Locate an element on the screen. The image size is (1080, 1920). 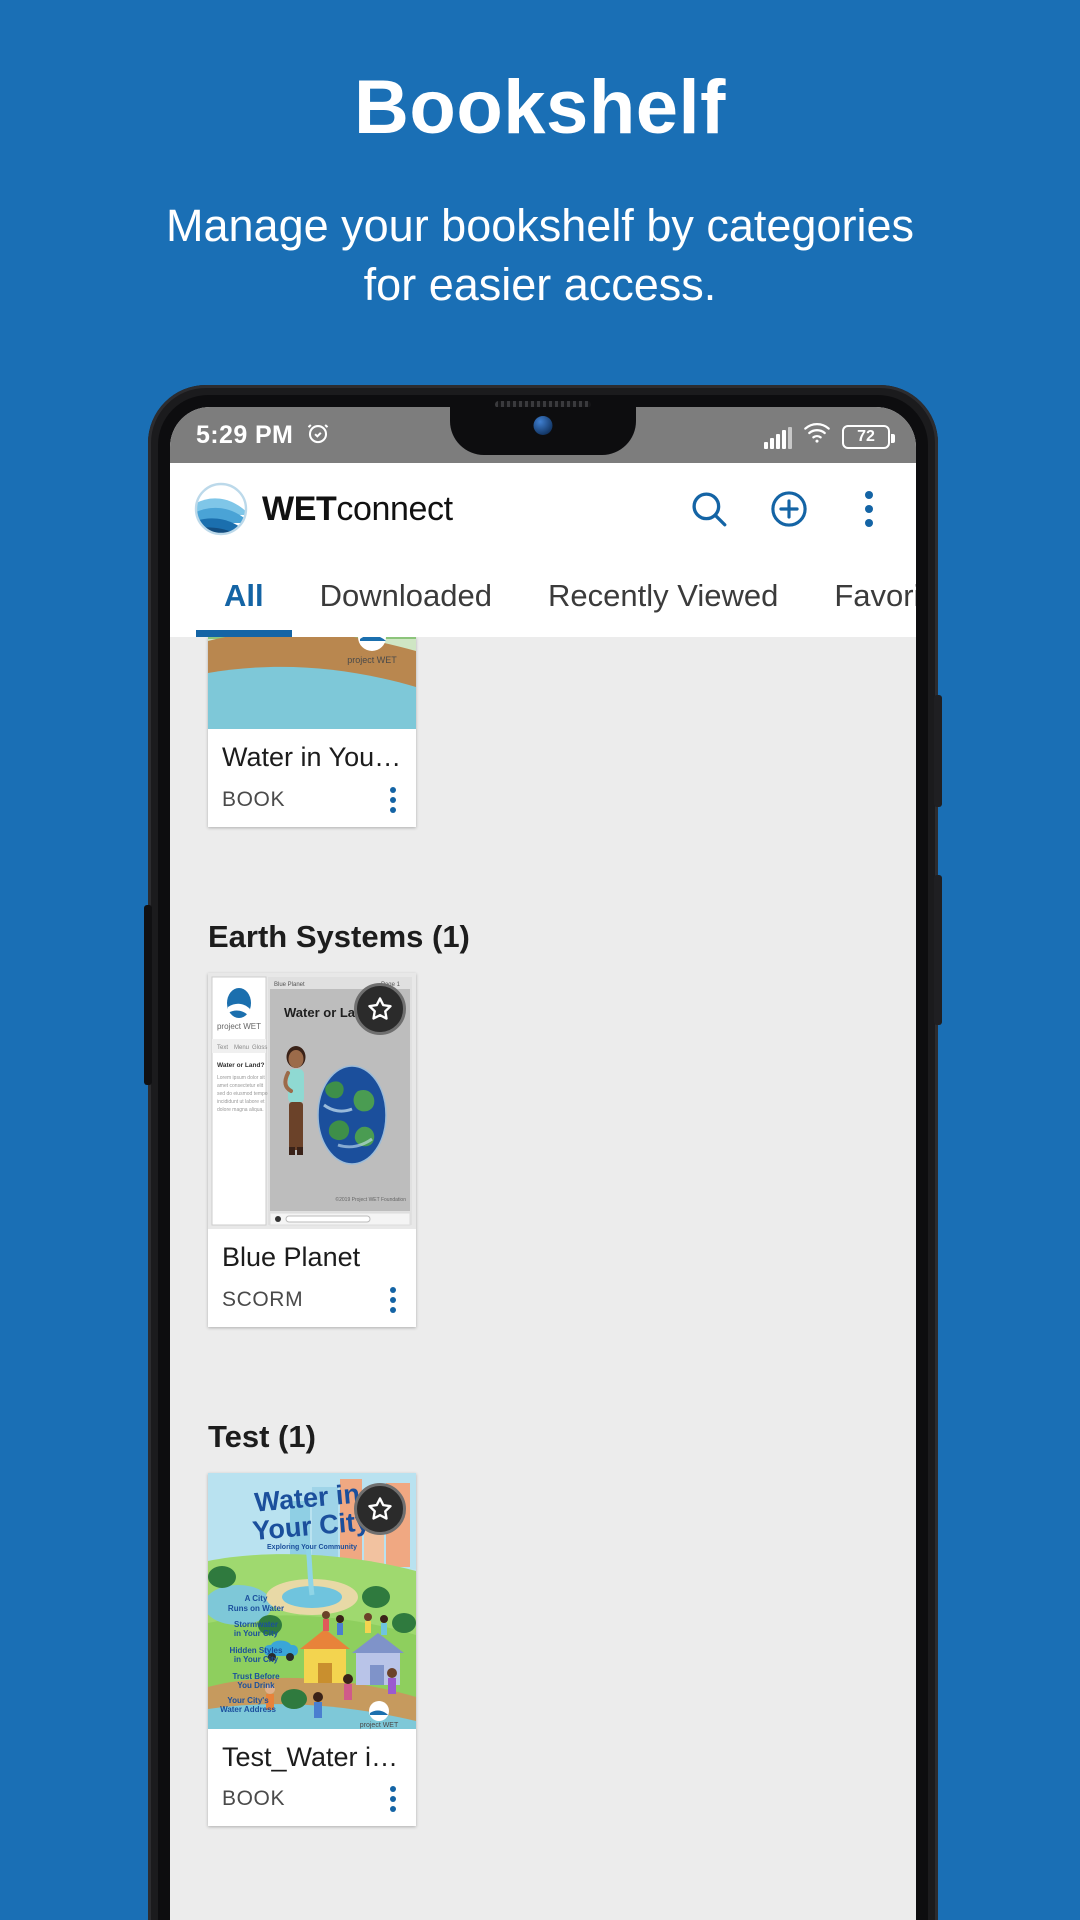
svg-text: A City is located at coordinates (256, 1598).